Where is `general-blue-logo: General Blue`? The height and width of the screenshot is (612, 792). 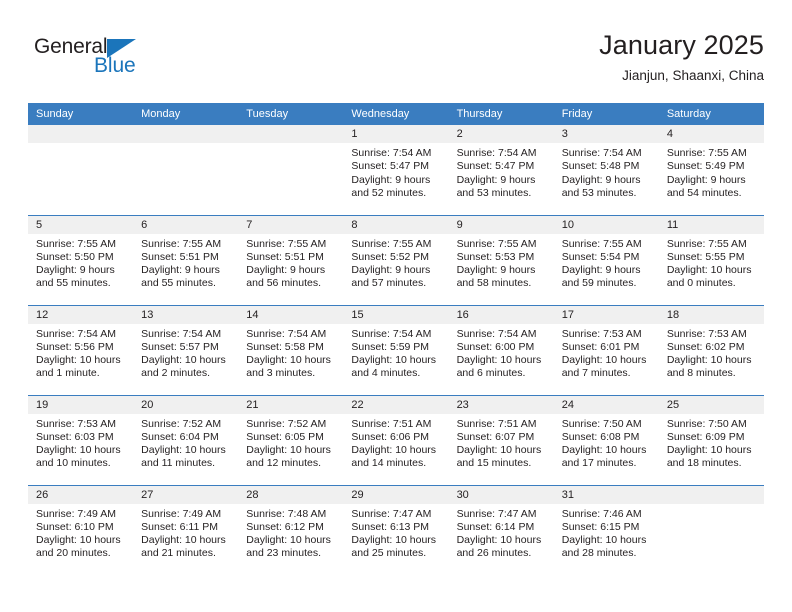 general-blue-logo: General Blue is located at coordinates (99, 61).